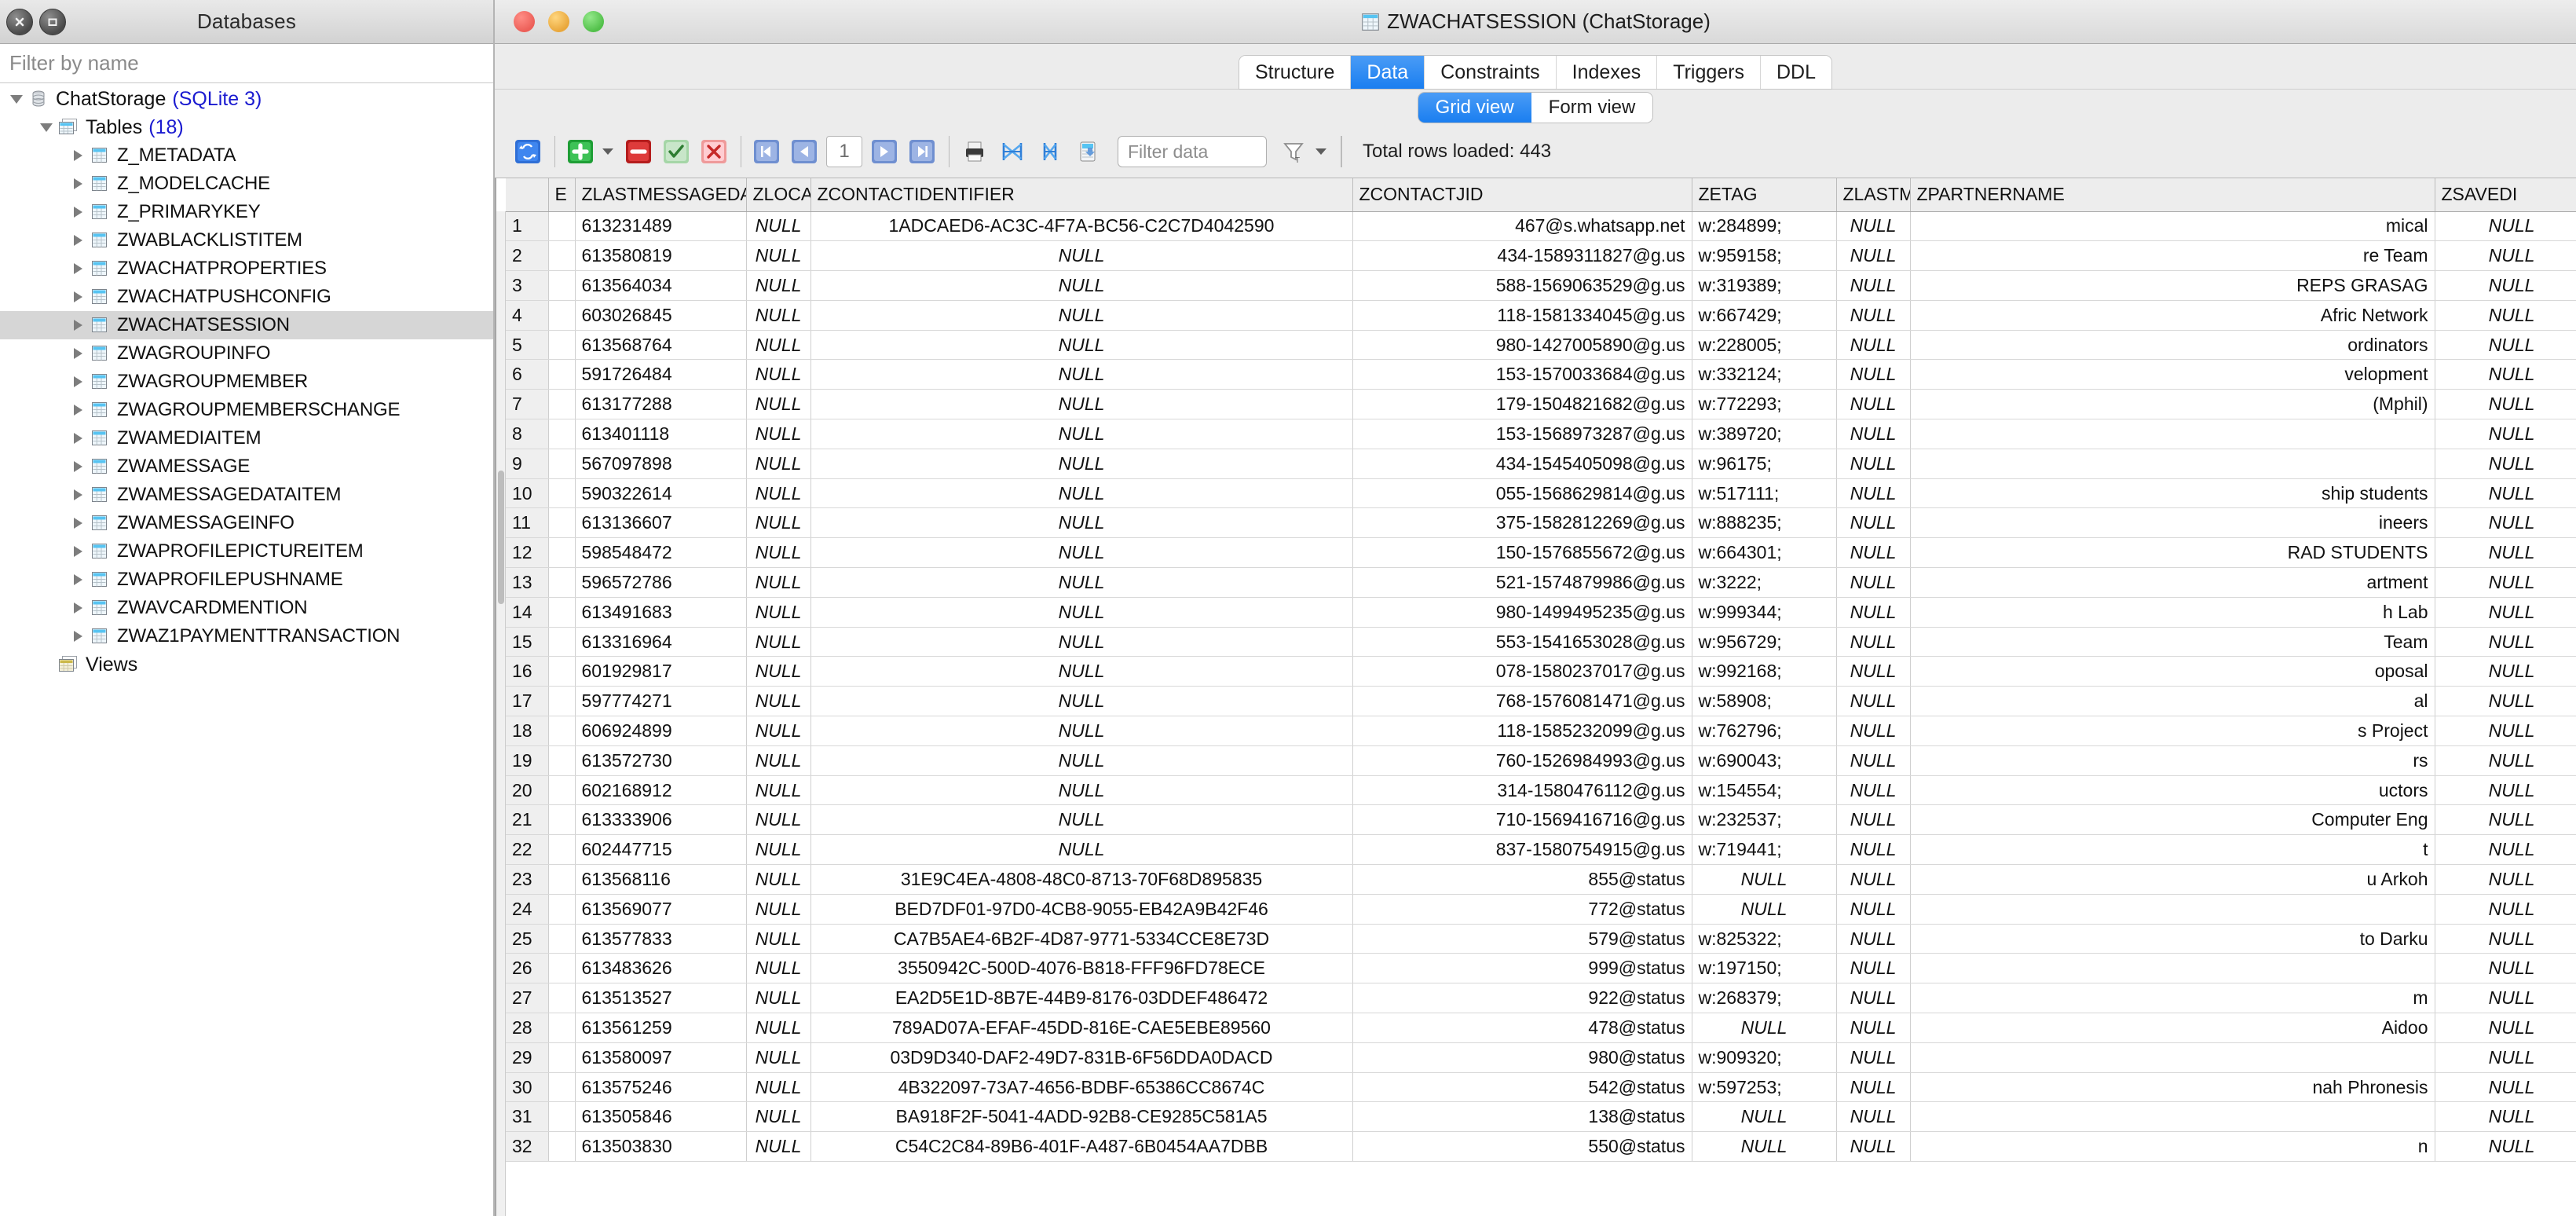 The image size is (2576, 1216). Describe the element at coordinates (2172, 345) in the screenshot. I see `cell-zpartnername: ordinators` at that location.